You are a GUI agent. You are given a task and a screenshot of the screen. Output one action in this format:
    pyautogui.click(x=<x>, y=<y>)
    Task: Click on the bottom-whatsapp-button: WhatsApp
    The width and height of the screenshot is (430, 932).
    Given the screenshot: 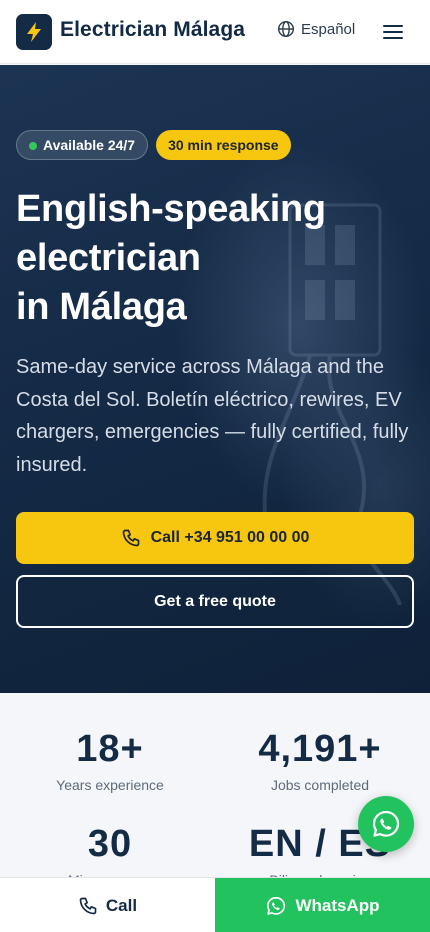 What is the action you would take?
    pyautogui.click(x=322, y=905)
    